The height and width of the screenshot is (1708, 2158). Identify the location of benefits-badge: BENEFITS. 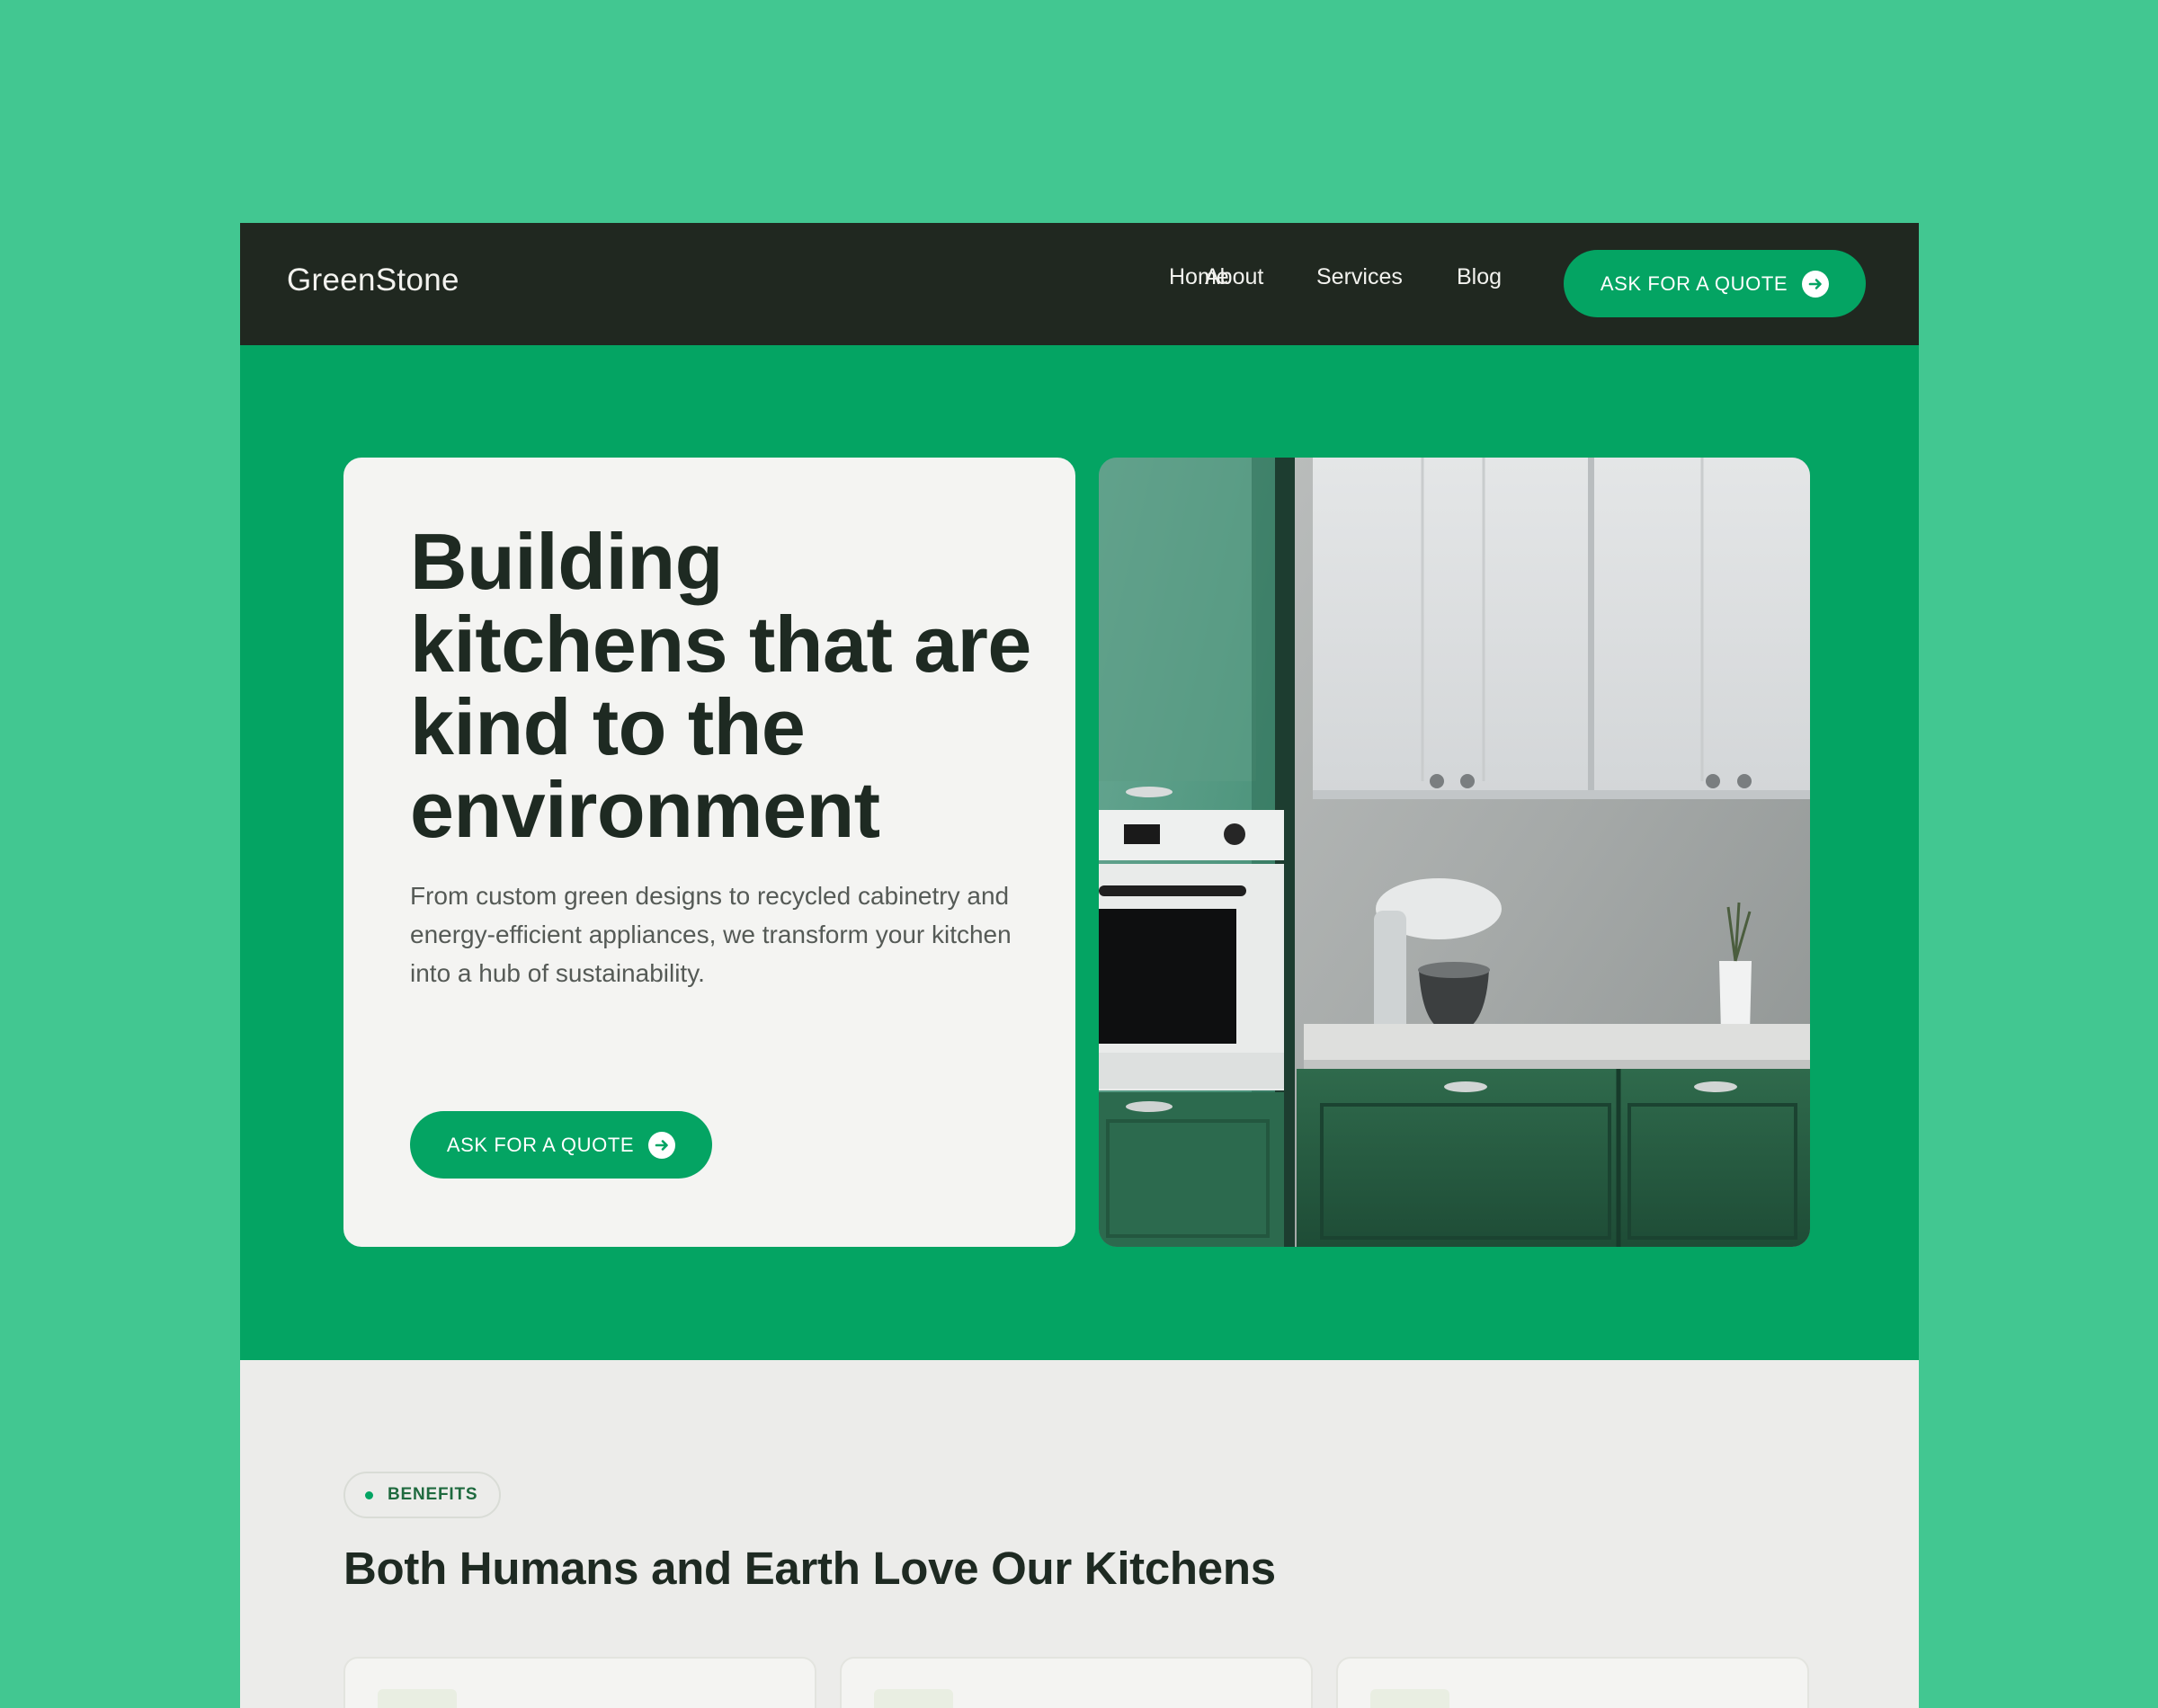
(422, 1495).